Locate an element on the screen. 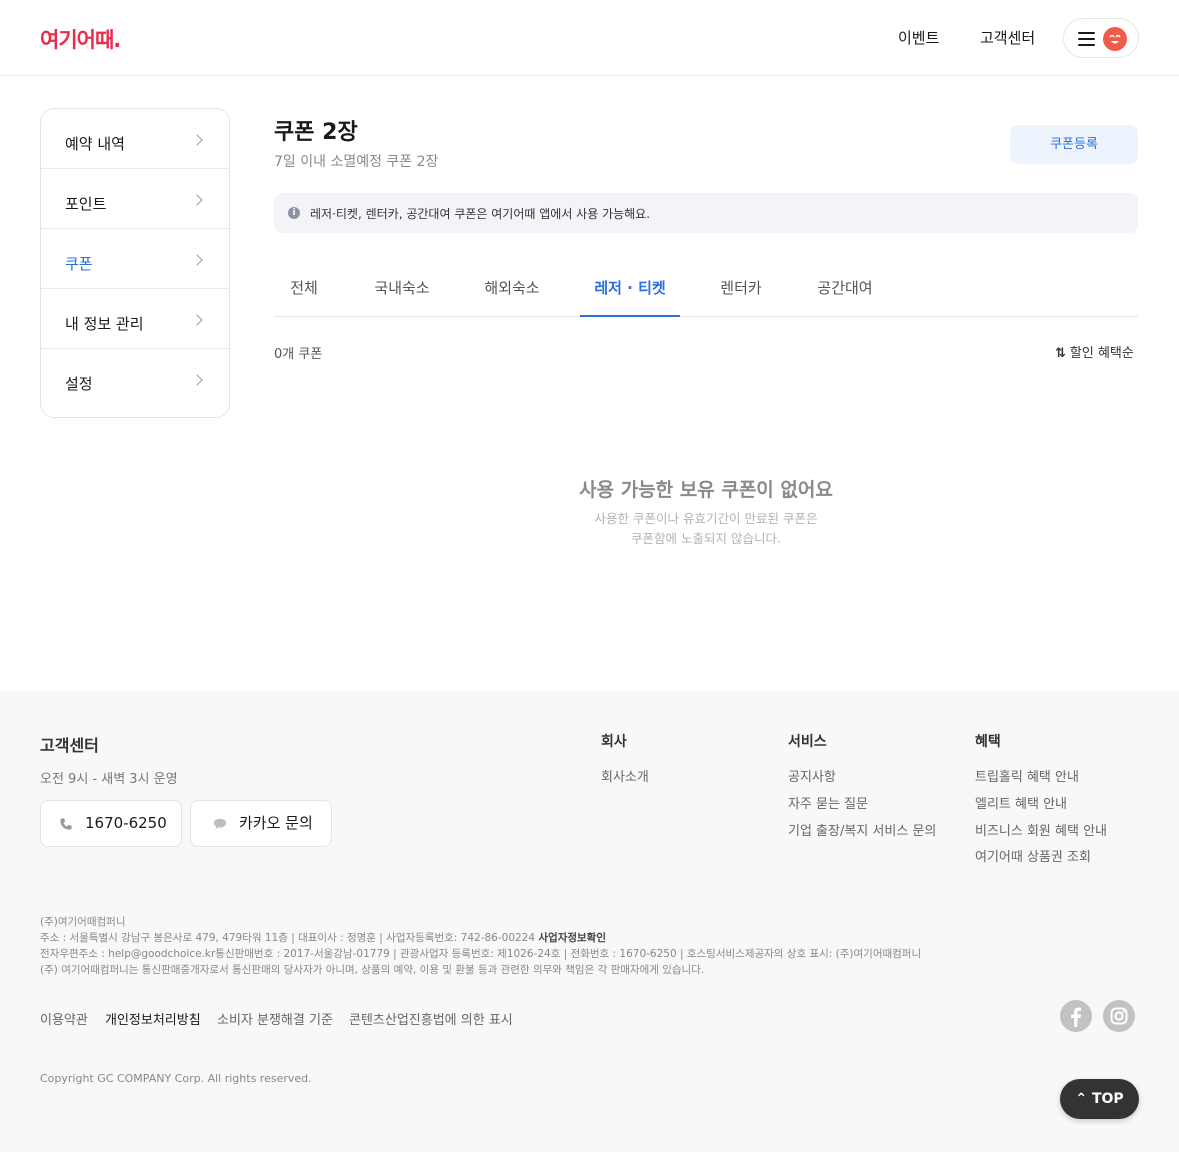 Image resolution: width=1179 pixels, height=1152 pixels. footer-link: 자주 묻는 질문 is located at coordinates (828, 802).